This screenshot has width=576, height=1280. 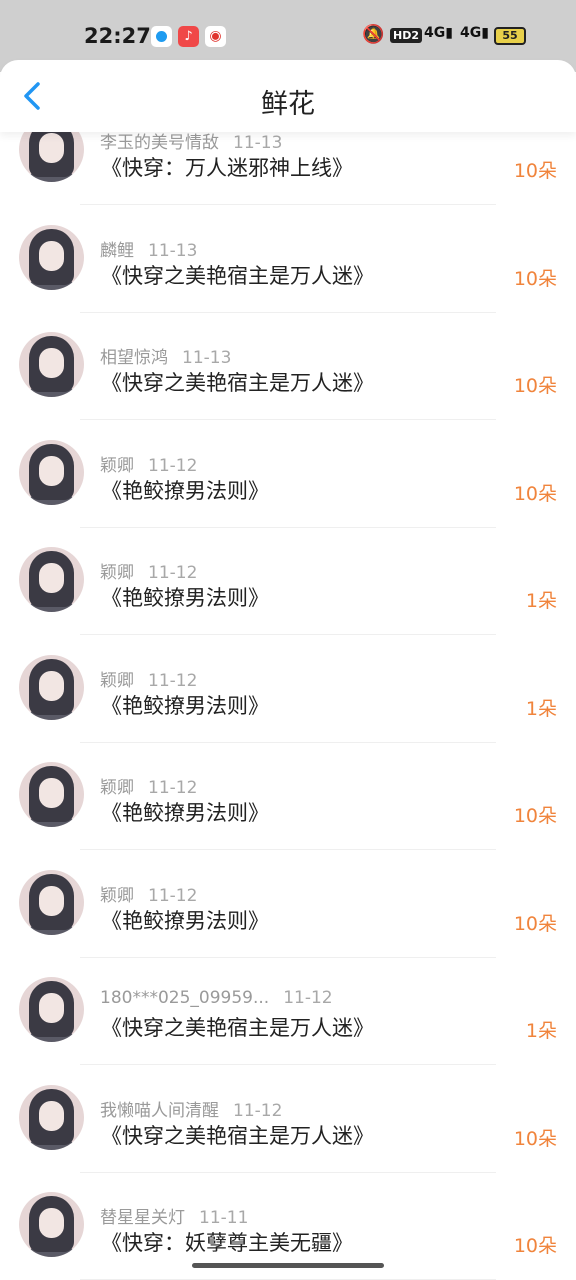 I want to click on row-meta: 我懒喵人间清醒 11-12, so click(x=191, y=1108).